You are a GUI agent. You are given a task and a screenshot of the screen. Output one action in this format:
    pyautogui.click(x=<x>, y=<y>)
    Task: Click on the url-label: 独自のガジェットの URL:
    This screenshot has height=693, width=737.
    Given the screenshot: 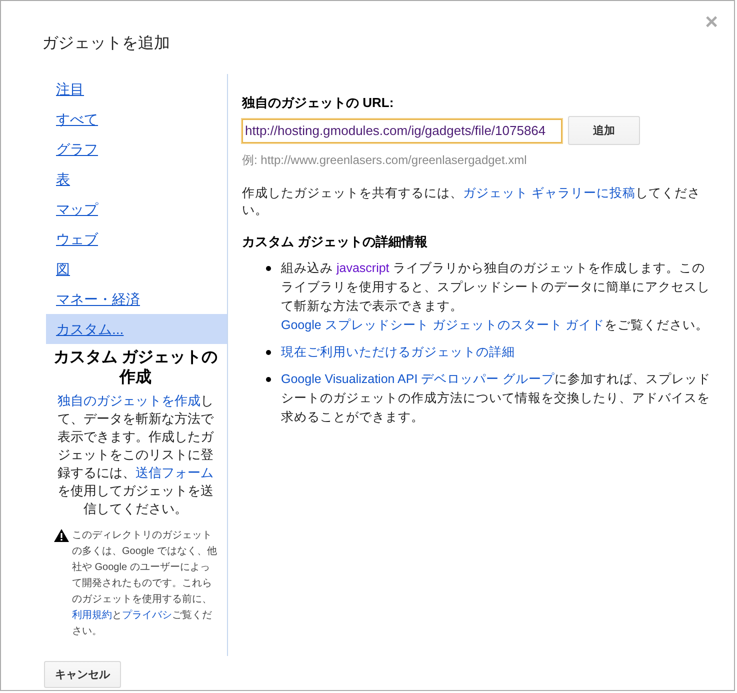 What is the action you would take?
    pyautogui.click(x=318, y=103)
    